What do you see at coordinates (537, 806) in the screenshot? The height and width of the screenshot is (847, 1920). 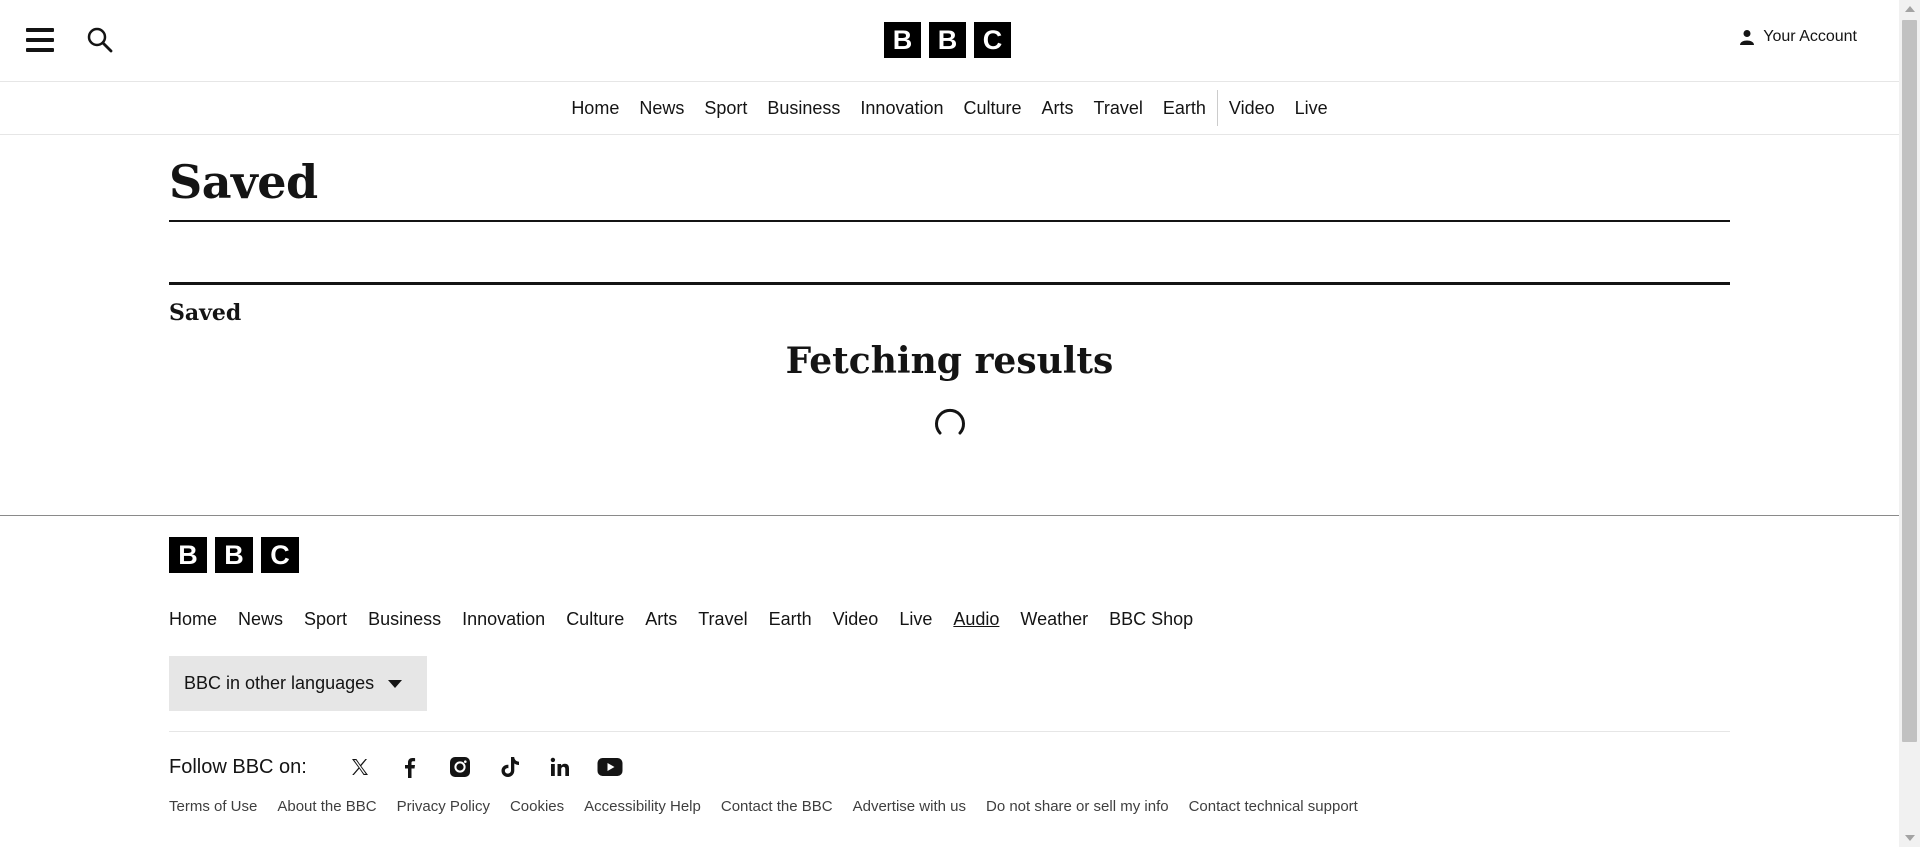 I see `legal-link-cookies: Cookies` at bounding box center [537, 806].